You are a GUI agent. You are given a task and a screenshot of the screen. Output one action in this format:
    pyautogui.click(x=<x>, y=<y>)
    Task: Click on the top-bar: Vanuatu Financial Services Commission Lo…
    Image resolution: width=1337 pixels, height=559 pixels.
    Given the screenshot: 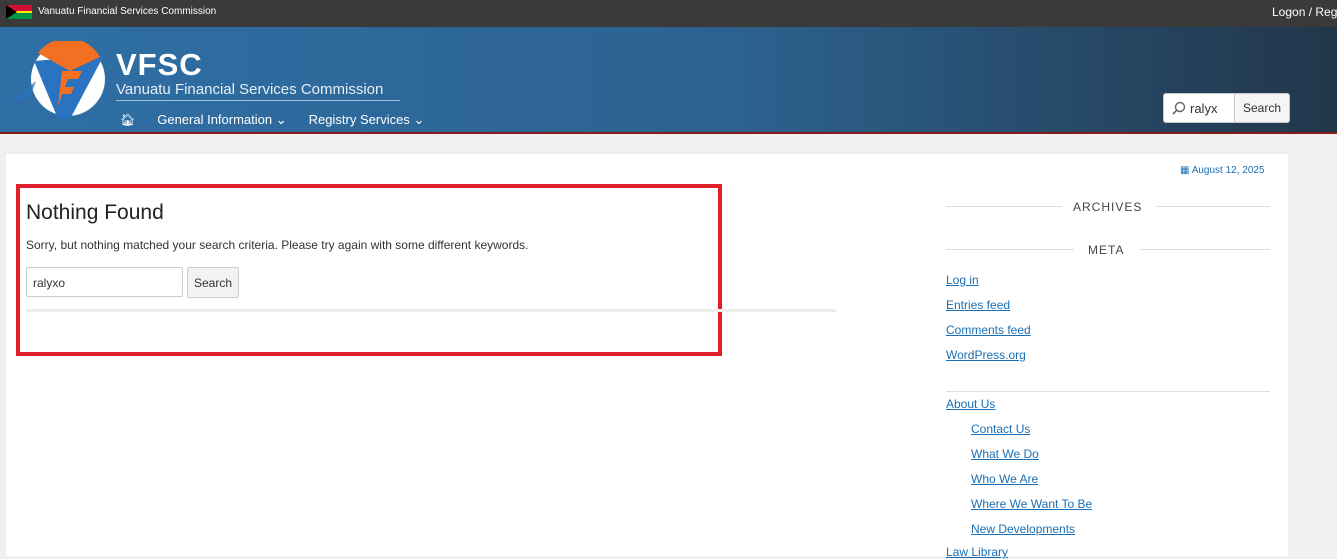 What is the action you would take?
    pyautogui.click(x=668, y=13)
    